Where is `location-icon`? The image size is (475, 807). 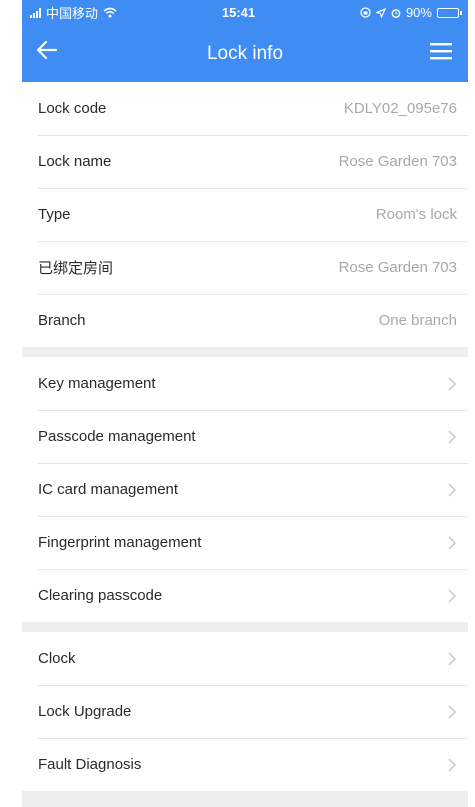
location-icon is located at coordinates (380, 12).